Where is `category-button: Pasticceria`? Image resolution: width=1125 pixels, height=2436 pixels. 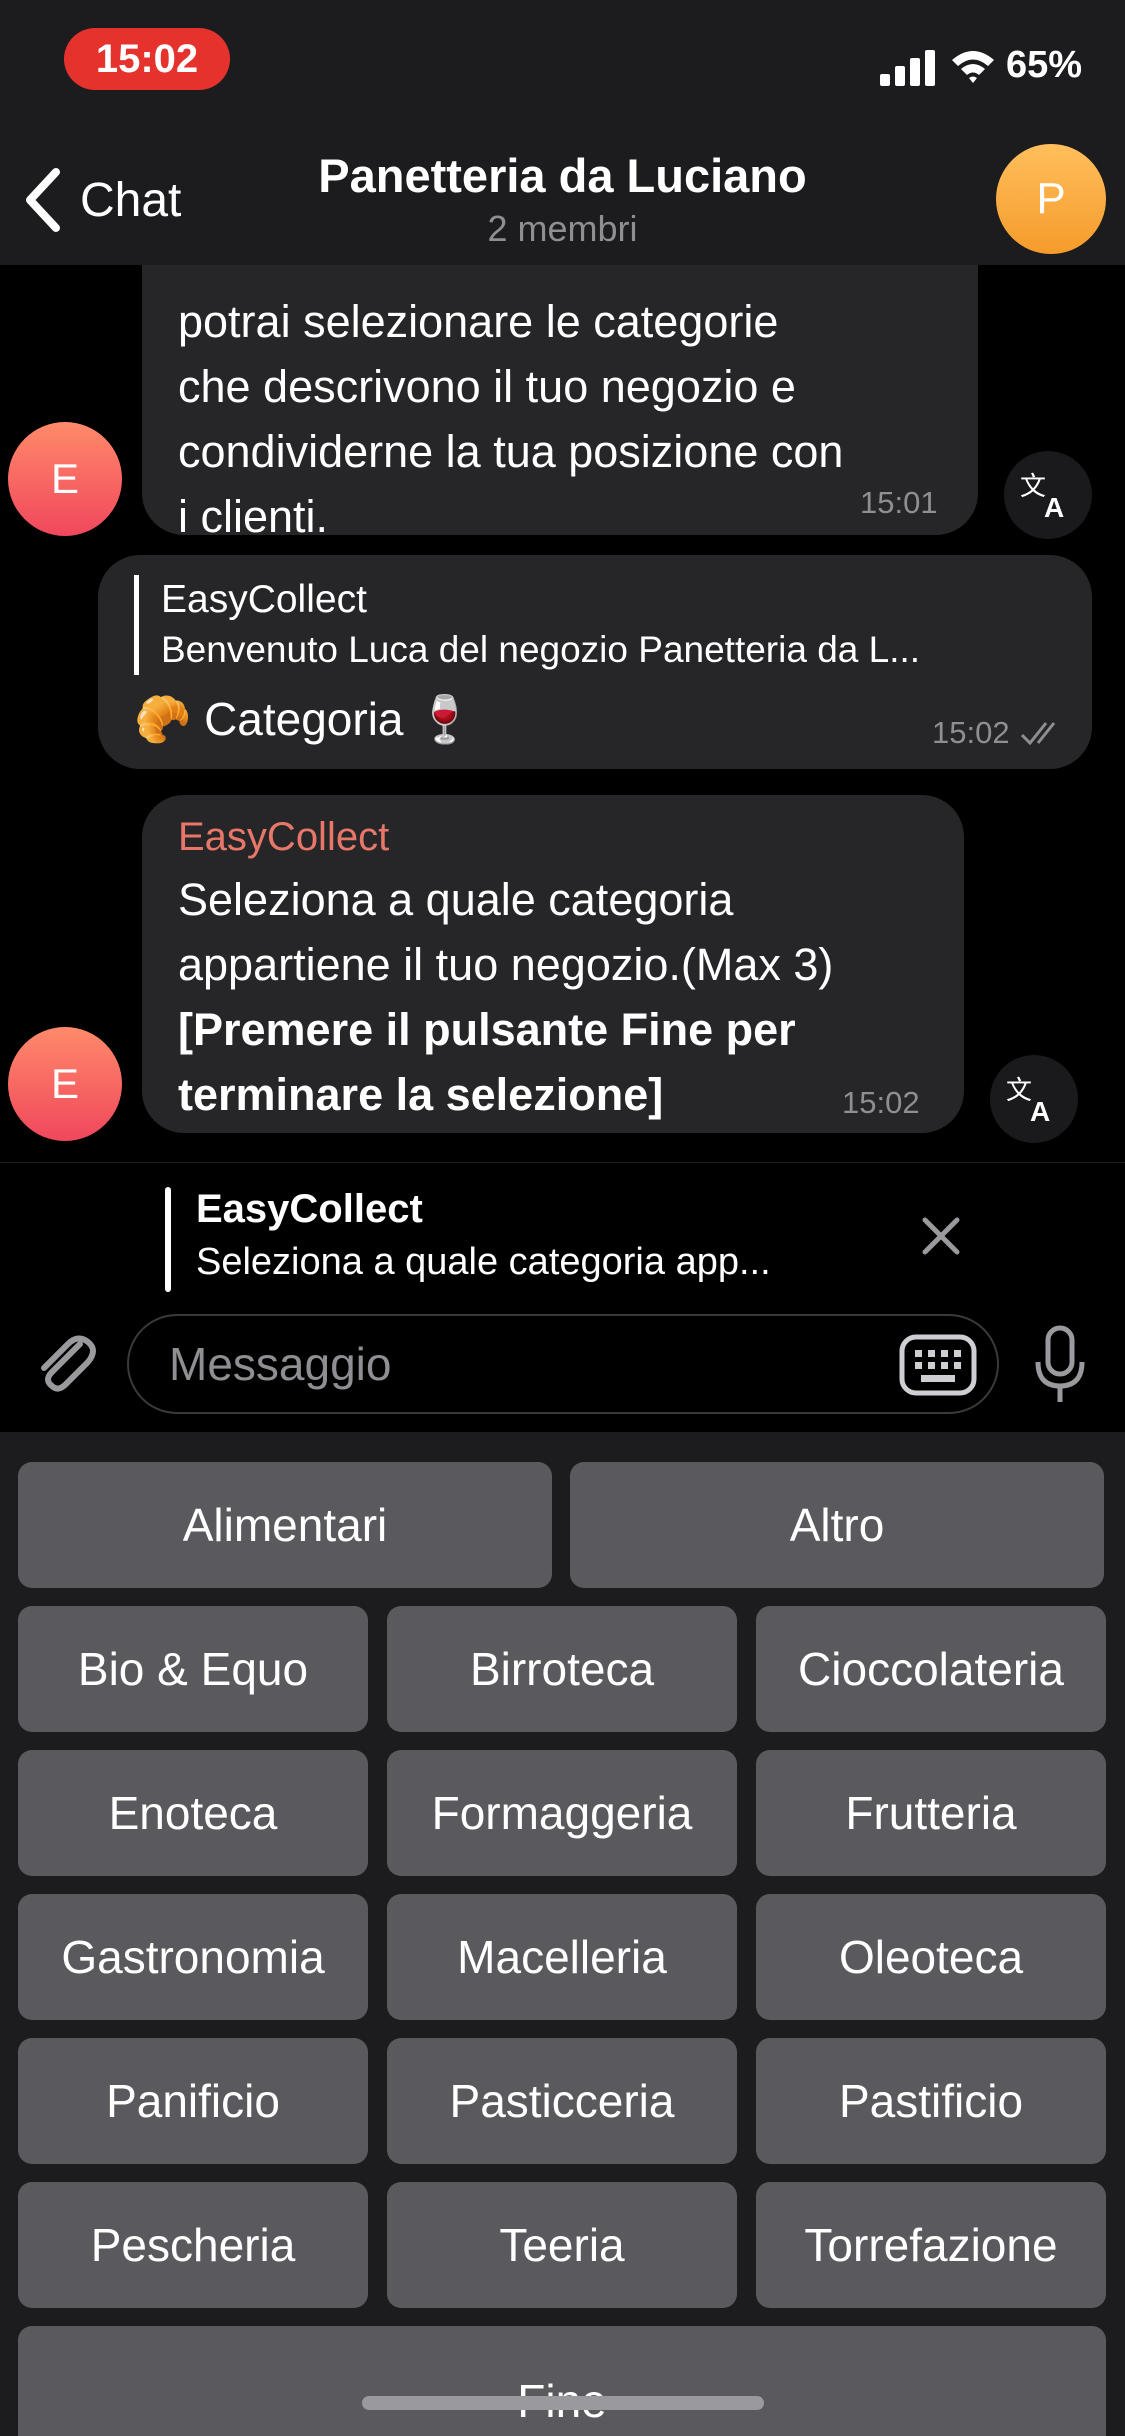 category-button: Pasticceria is located at coordinates (562, 2101).